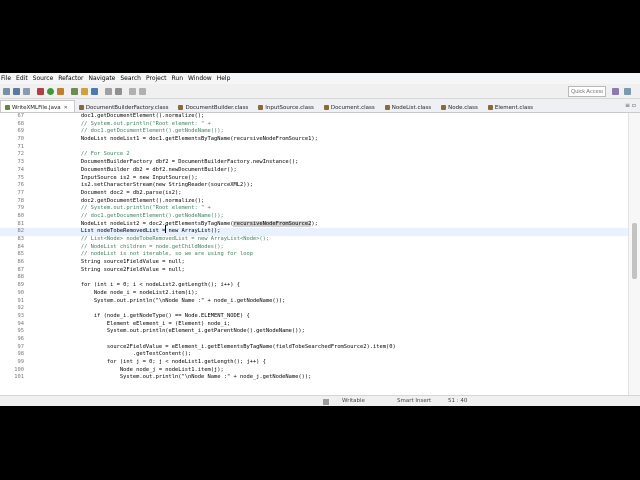 This screenshot has width=640, height=480. What do you see at coordinates (26, 91) in the screenshot?
I see `save-all-icon` at bounding box center [26, 91].